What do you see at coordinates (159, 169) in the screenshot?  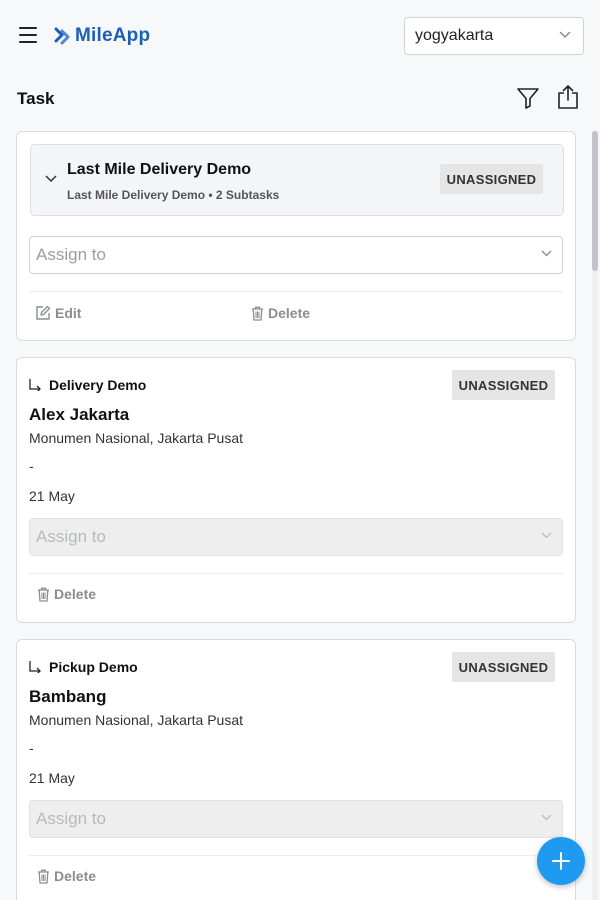 I see `task-group-title: Last Mile Delivery Demo` at bounding box center [159, 169].